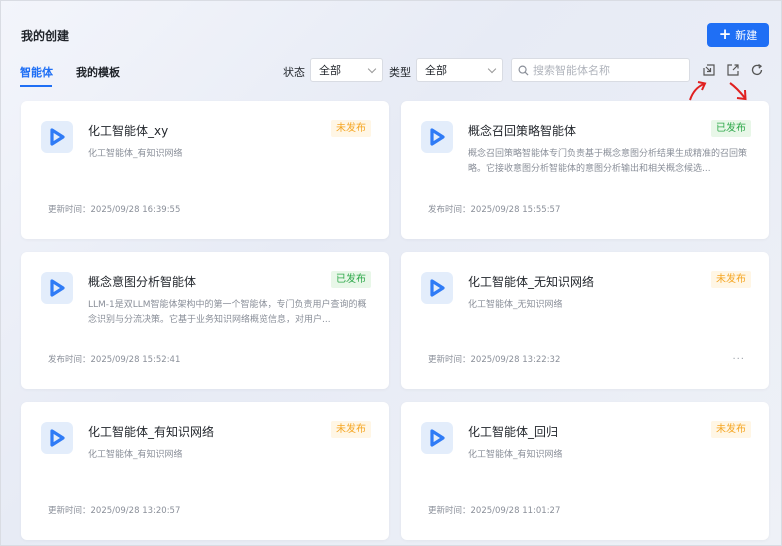  What do you see at coordinates (523, 70) in the screenshot?
I see `search-icon` at bounding box center [523, 70].